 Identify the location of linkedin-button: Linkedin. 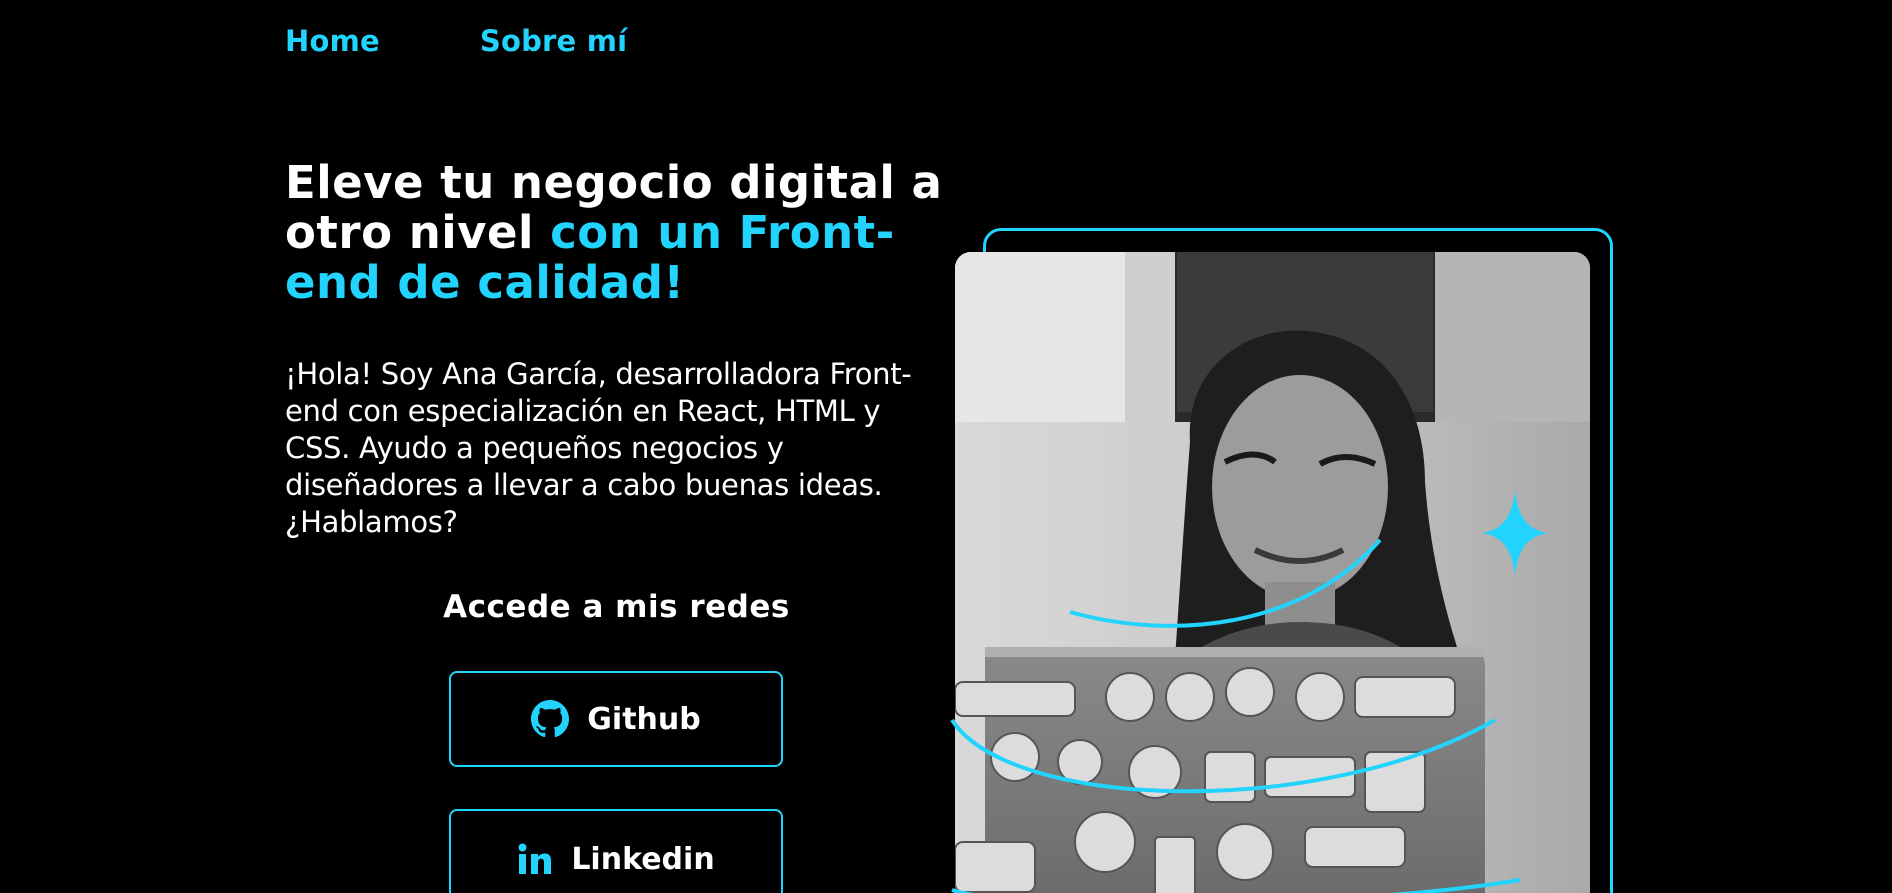
(616, 851).